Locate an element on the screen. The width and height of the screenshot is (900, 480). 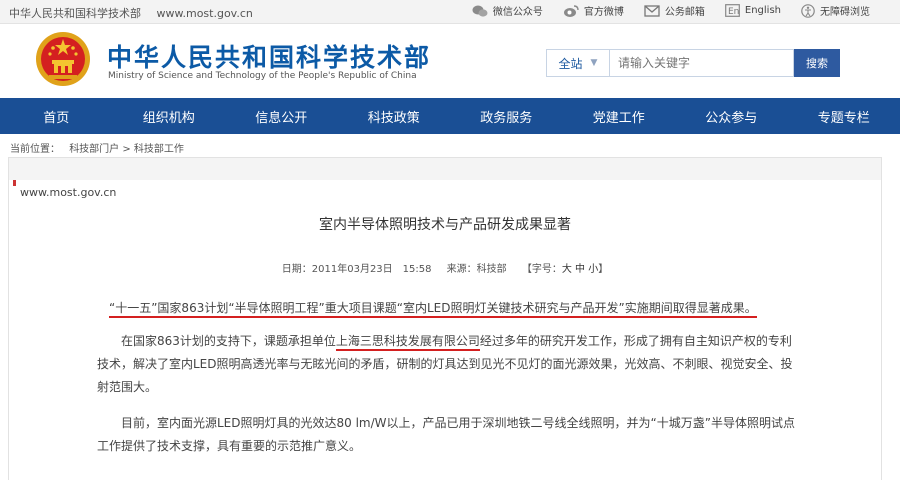
search-button: 搜索 is located at coordinates (817, 63).